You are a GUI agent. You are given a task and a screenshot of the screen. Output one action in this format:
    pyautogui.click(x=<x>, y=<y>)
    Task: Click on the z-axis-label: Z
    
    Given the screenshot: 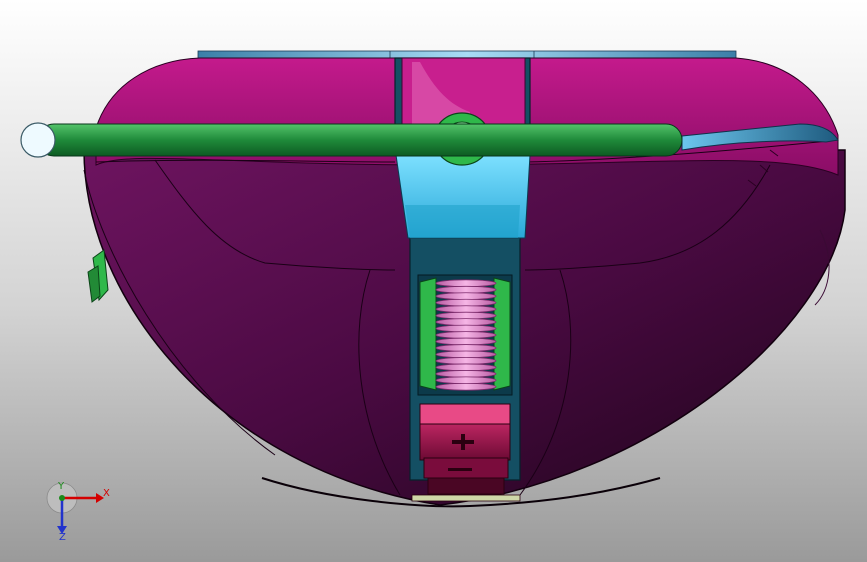 What is the action you would take?
    pyautogui.click(x=62, y=537)
    